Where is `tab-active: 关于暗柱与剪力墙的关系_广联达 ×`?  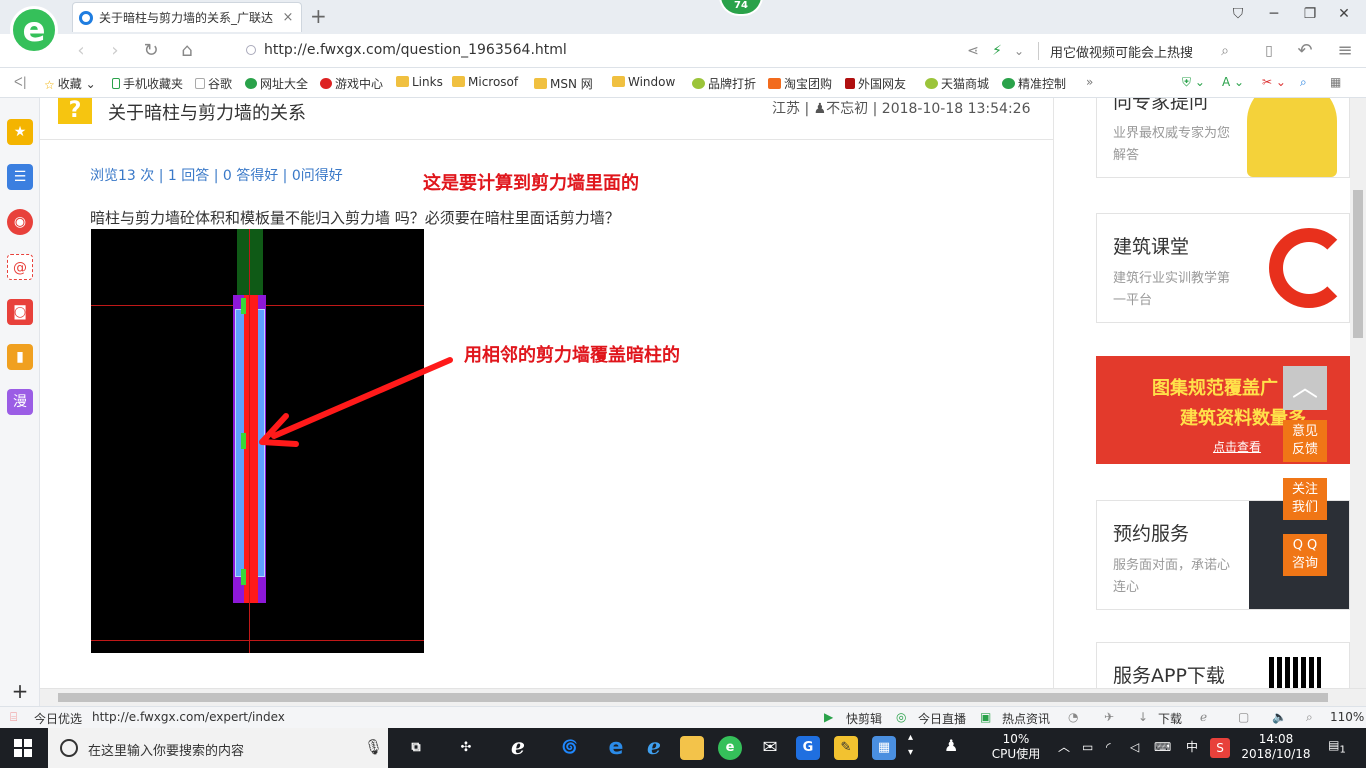
tab-active: 关于暗柱与剪力墙的关系_广联达 × is located at coordinates (187, 17).